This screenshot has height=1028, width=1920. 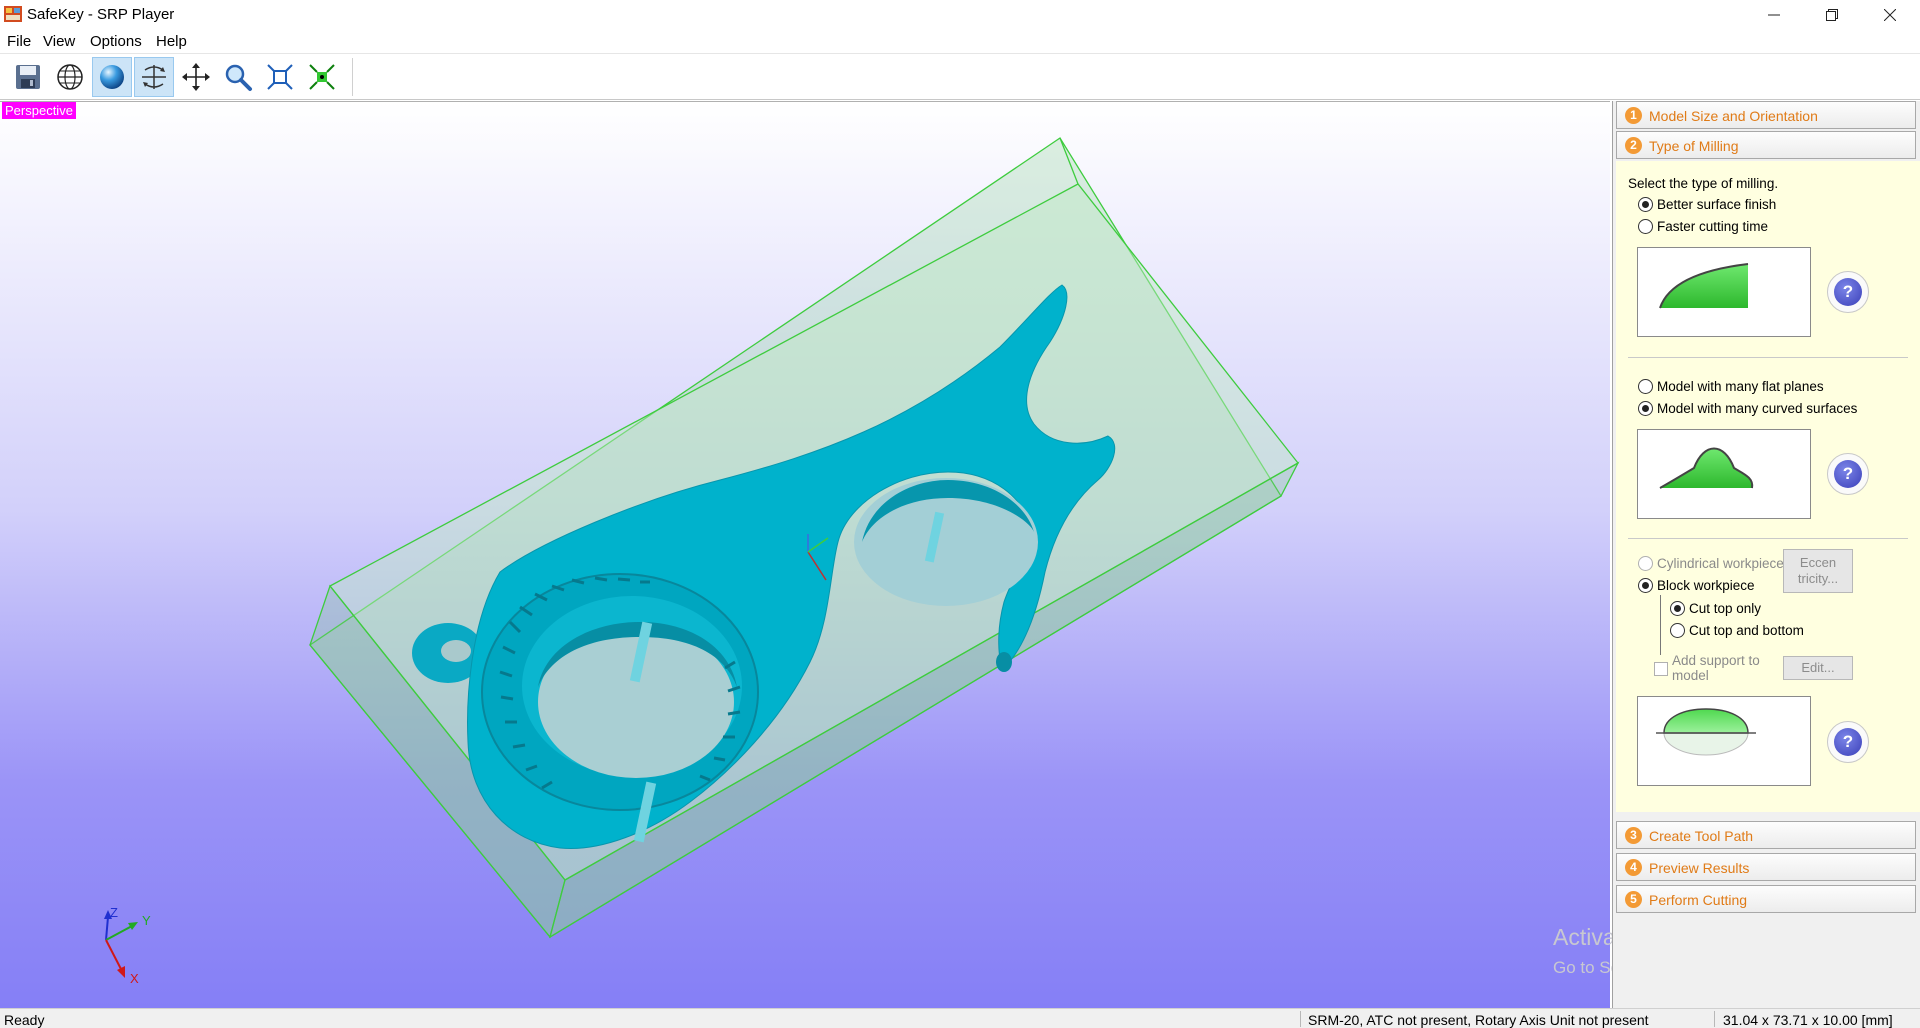 What do you see at coordinates (1633, 867) in the screenshot?
I see `step-number: 4` at bounding box center [1633, 867].